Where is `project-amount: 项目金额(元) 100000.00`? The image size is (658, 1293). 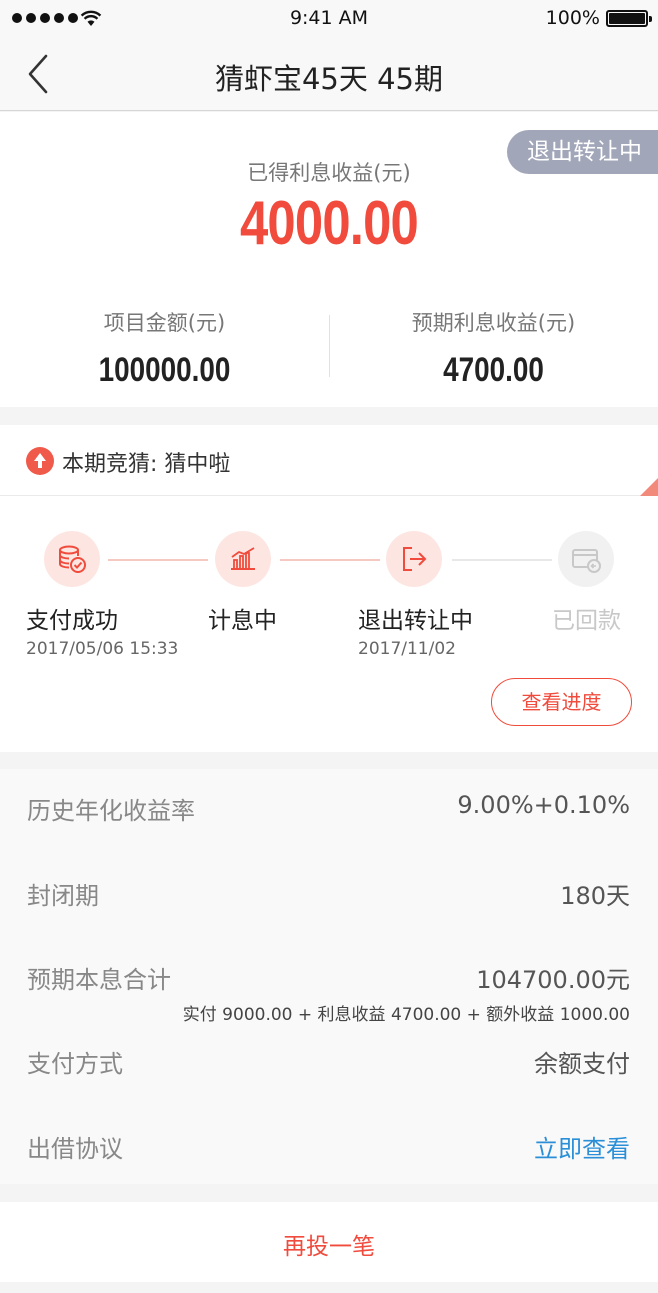 project-amount: 项目金额(元) 100000.00 is located at coordinates (164, 348).